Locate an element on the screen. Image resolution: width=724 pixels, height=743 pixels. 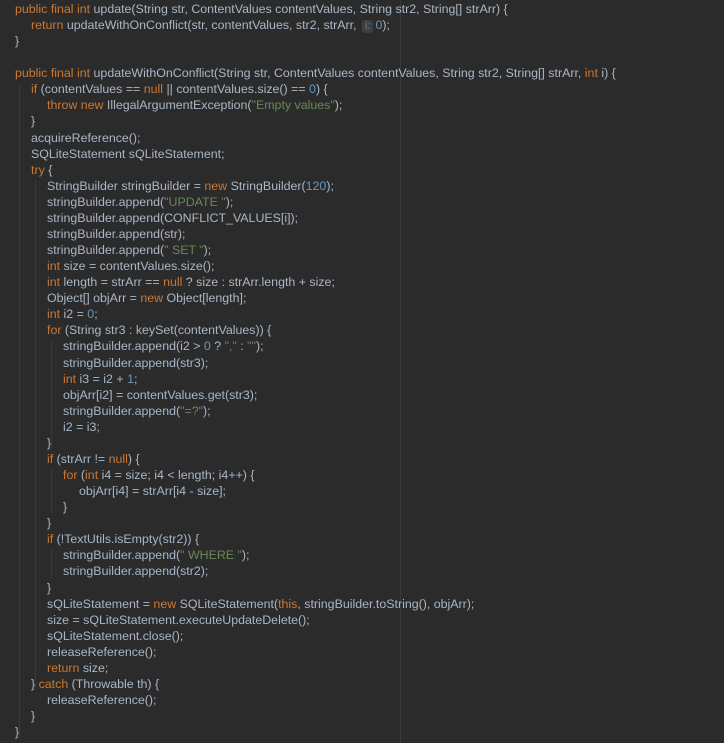
code-token: i4 = size; i4 < length; i4++) { is located at coordinates (178, 475).